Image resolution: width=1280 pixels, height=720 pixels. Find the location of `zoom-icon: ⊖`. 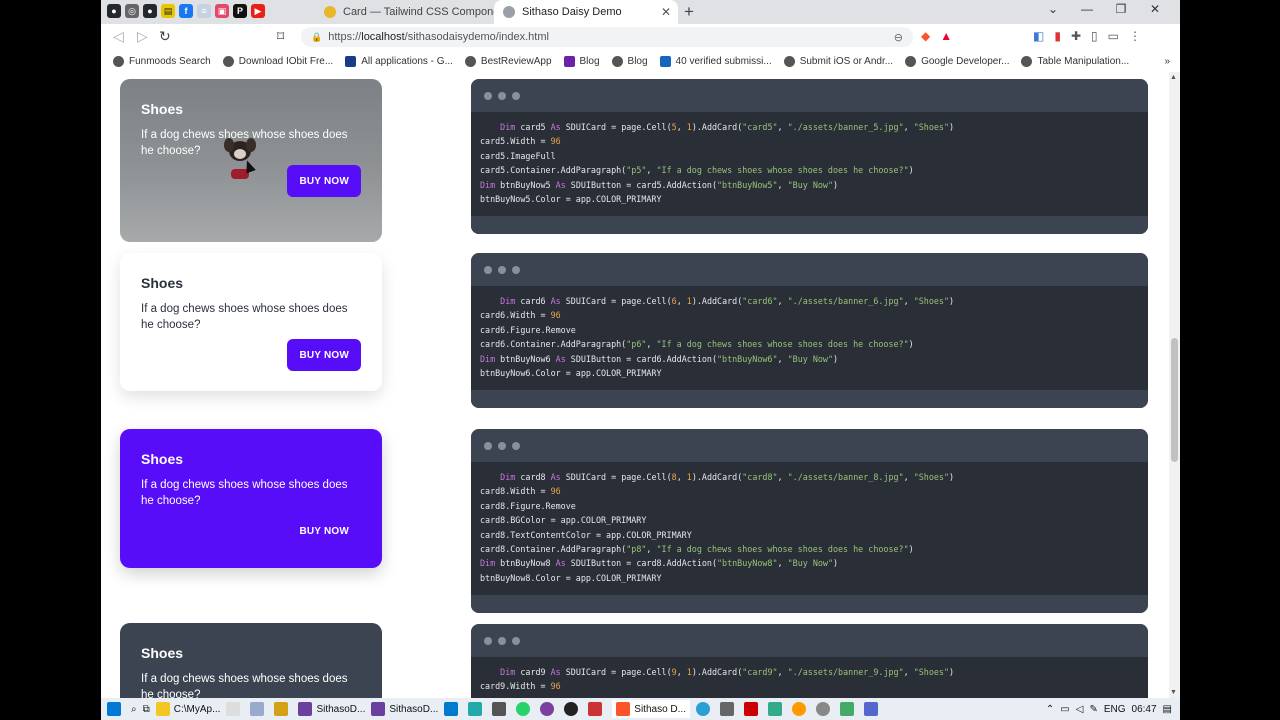

zoom-icon: ⊖ is located at coordinates (898, 37).